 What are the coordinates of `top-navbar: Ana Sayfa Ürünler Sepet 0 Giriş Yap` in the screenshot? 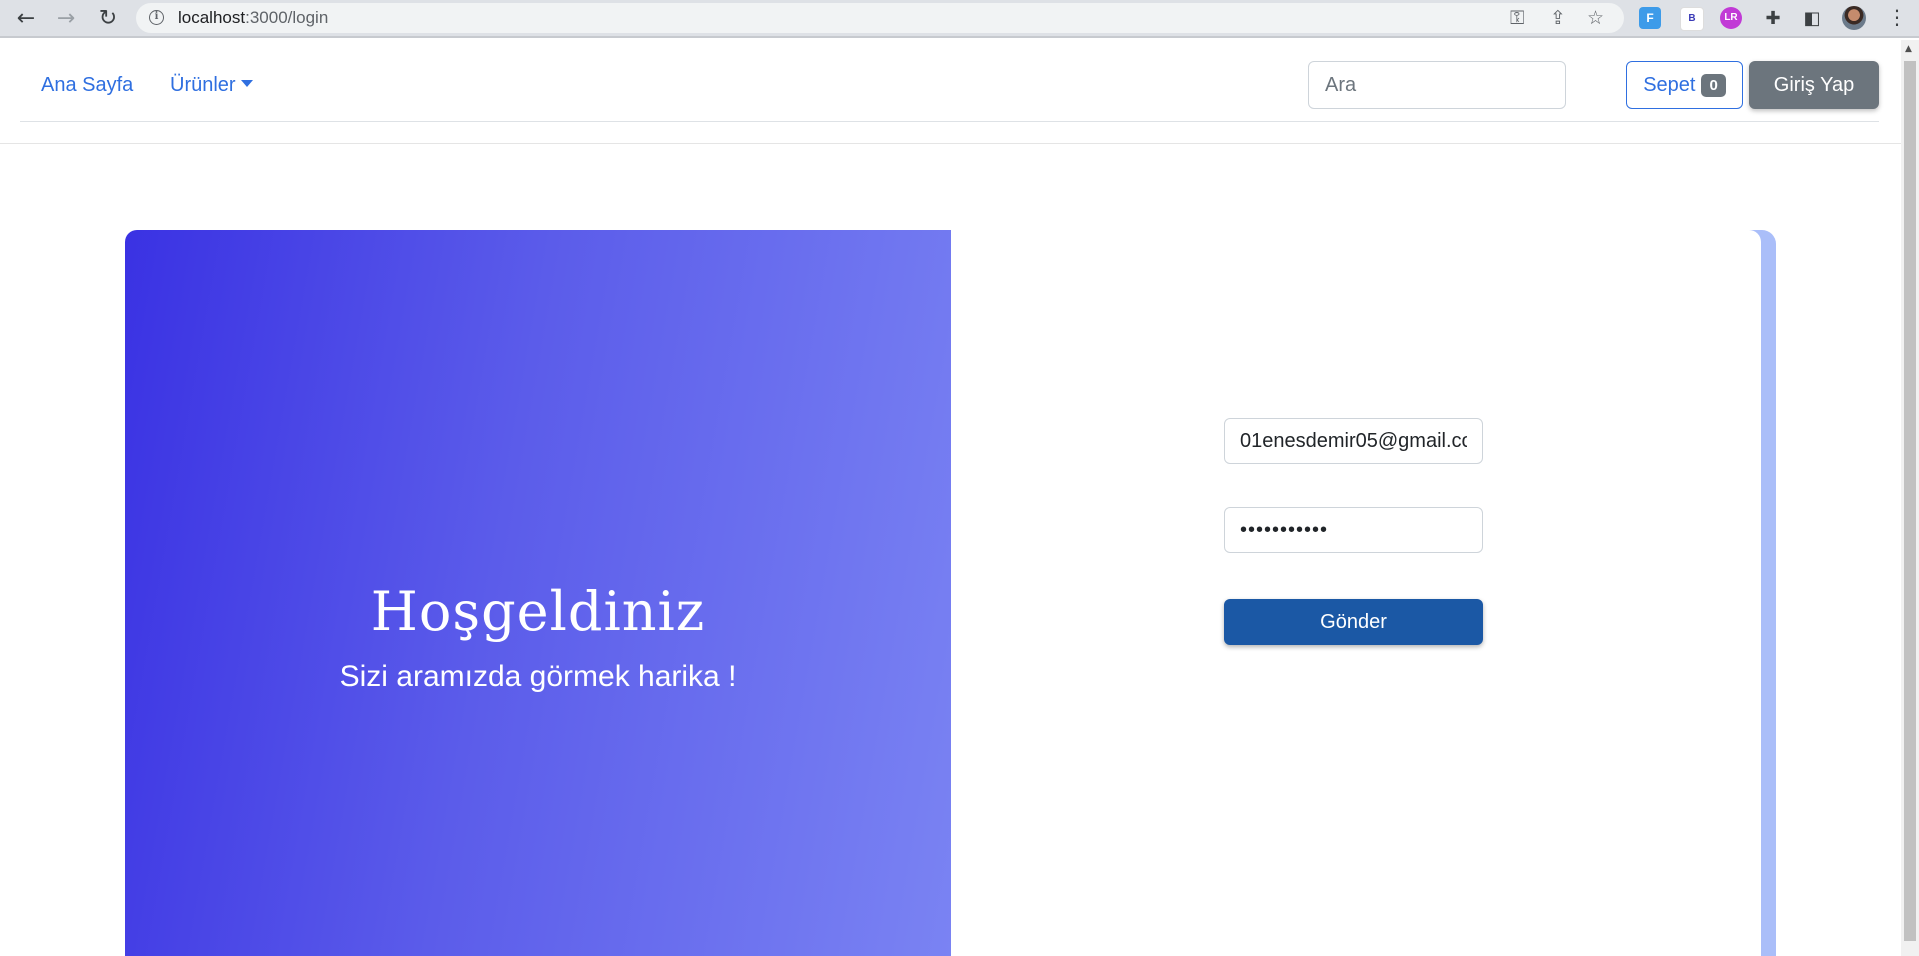 It's located at (949, 81).